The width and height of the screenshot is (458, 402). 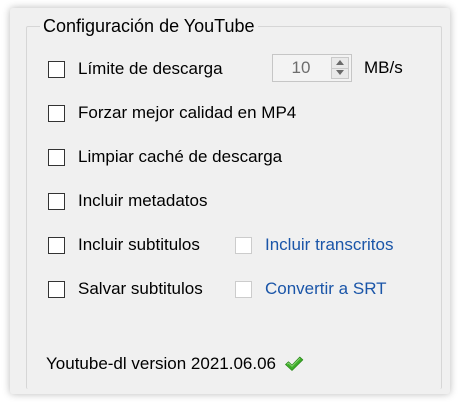 I want to click on download-limit-value: 10, so click(x=301, y=68).